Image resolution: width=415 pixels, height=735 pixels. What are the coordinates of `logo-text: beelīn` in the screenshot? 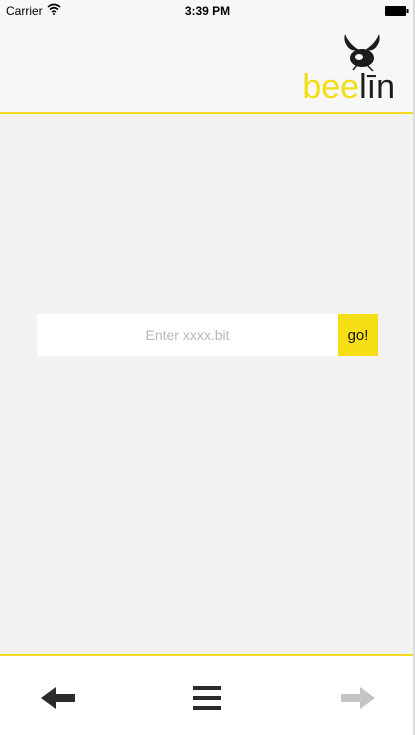 It's located at (348, 87).